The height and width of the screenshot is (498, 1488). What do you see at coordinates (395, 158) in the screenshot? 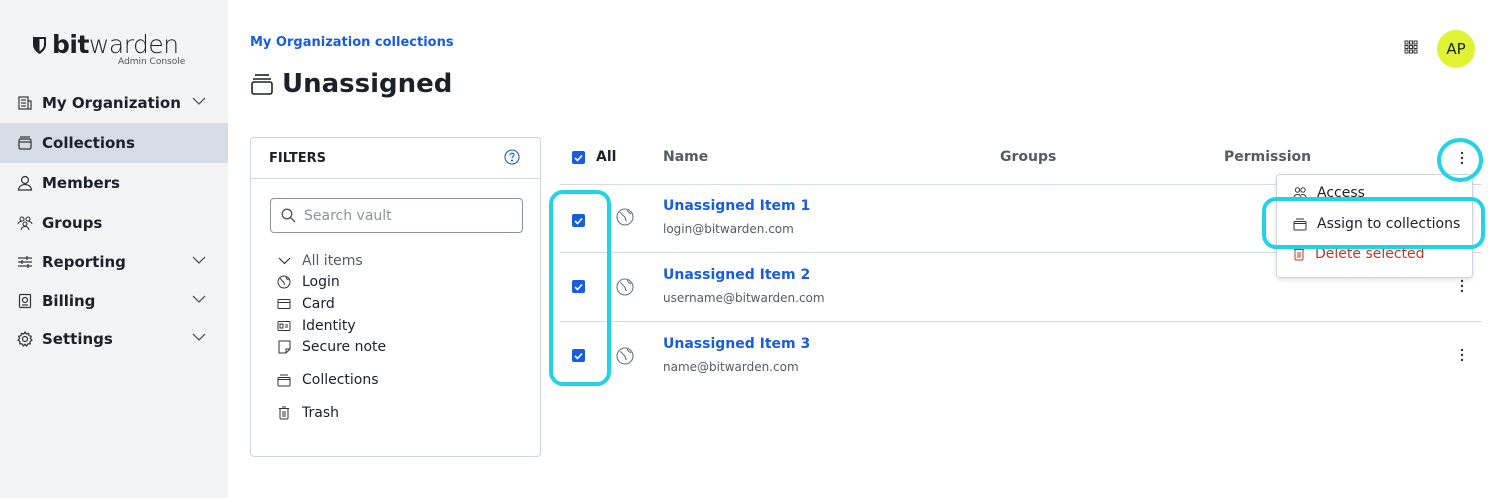
I see `filters-heading: FILTERS` at bounding box center [395, 158].